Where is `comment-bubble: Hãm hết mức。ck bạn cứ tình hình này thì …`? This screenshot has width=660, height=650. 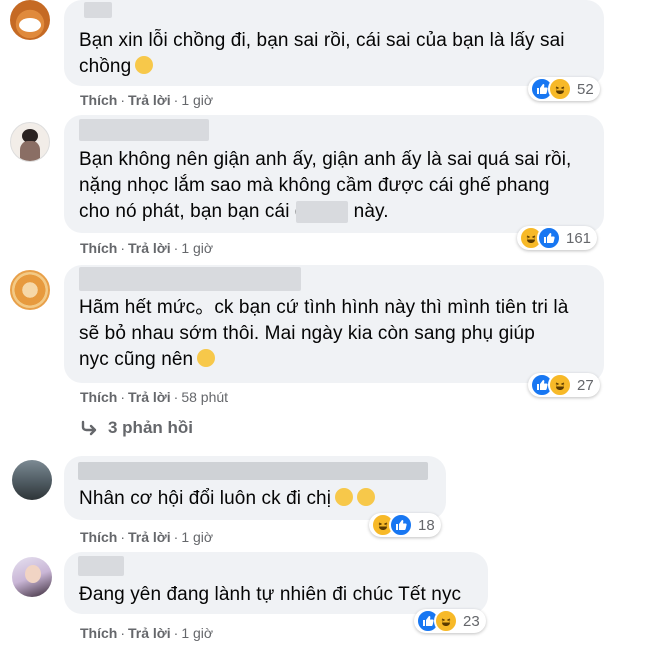
comment-bubble: Hãm hết mức。ck bạn cứ tình hình này thì … is located at coordinates (334, 324).